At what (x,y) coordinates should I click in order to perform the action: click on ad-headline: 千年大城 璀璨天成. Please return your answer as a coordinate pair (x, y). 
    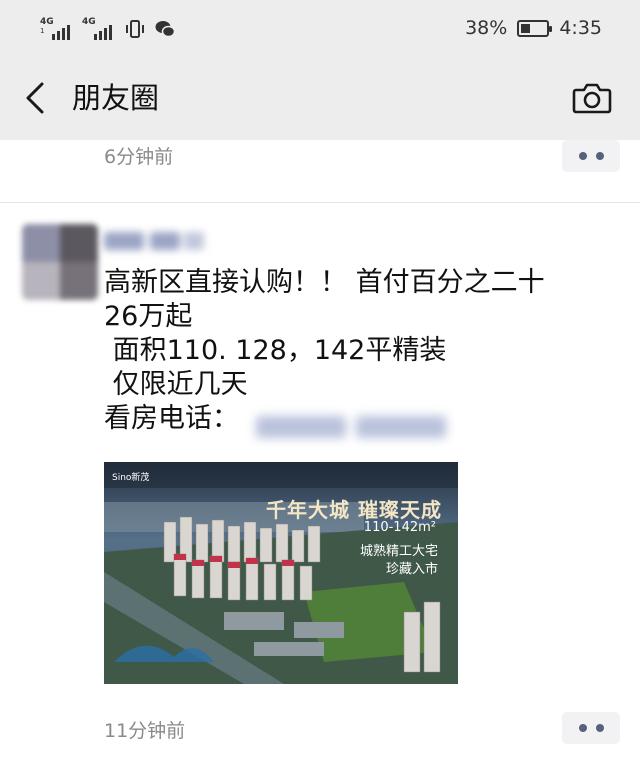
    Looking at the image, I should click on (354, 510).